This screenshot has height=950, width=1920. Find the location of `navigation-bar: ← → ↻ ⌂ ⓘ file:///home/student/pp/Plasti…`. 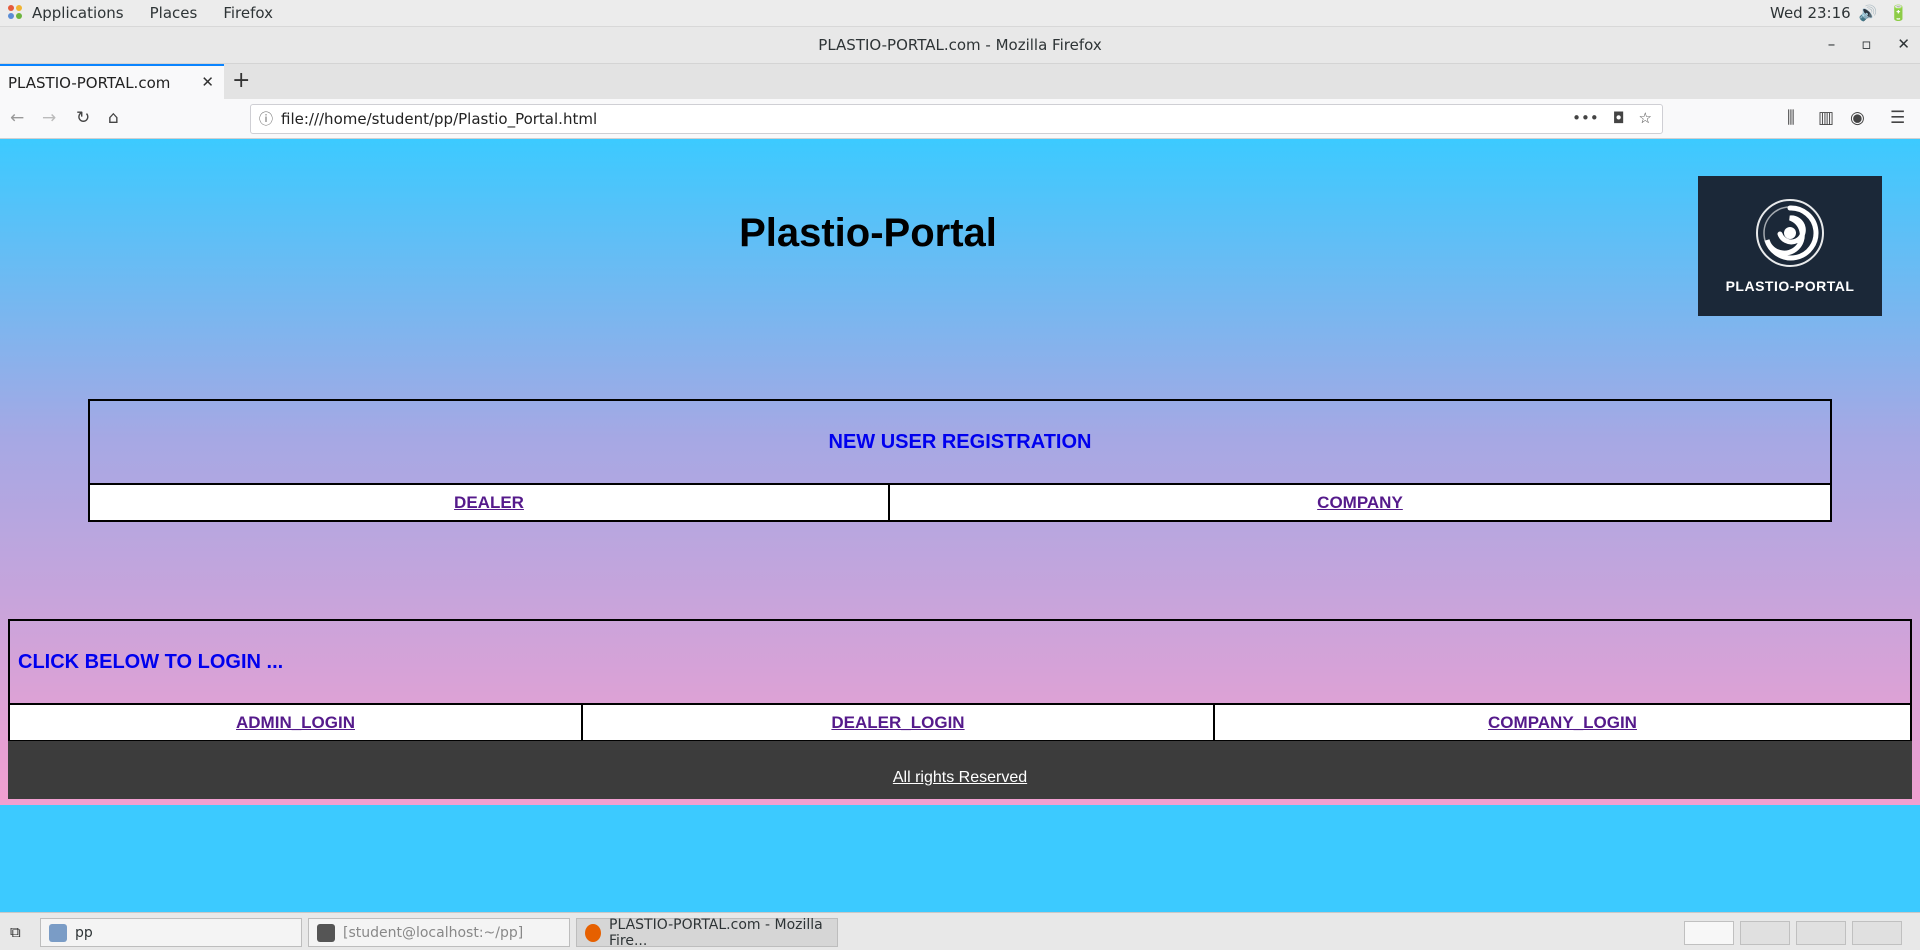

navigation-bar: ← → ↻ ⌂ ⓘ file:///home/student/pp/Plasti… is located at coordinates (960, 119).